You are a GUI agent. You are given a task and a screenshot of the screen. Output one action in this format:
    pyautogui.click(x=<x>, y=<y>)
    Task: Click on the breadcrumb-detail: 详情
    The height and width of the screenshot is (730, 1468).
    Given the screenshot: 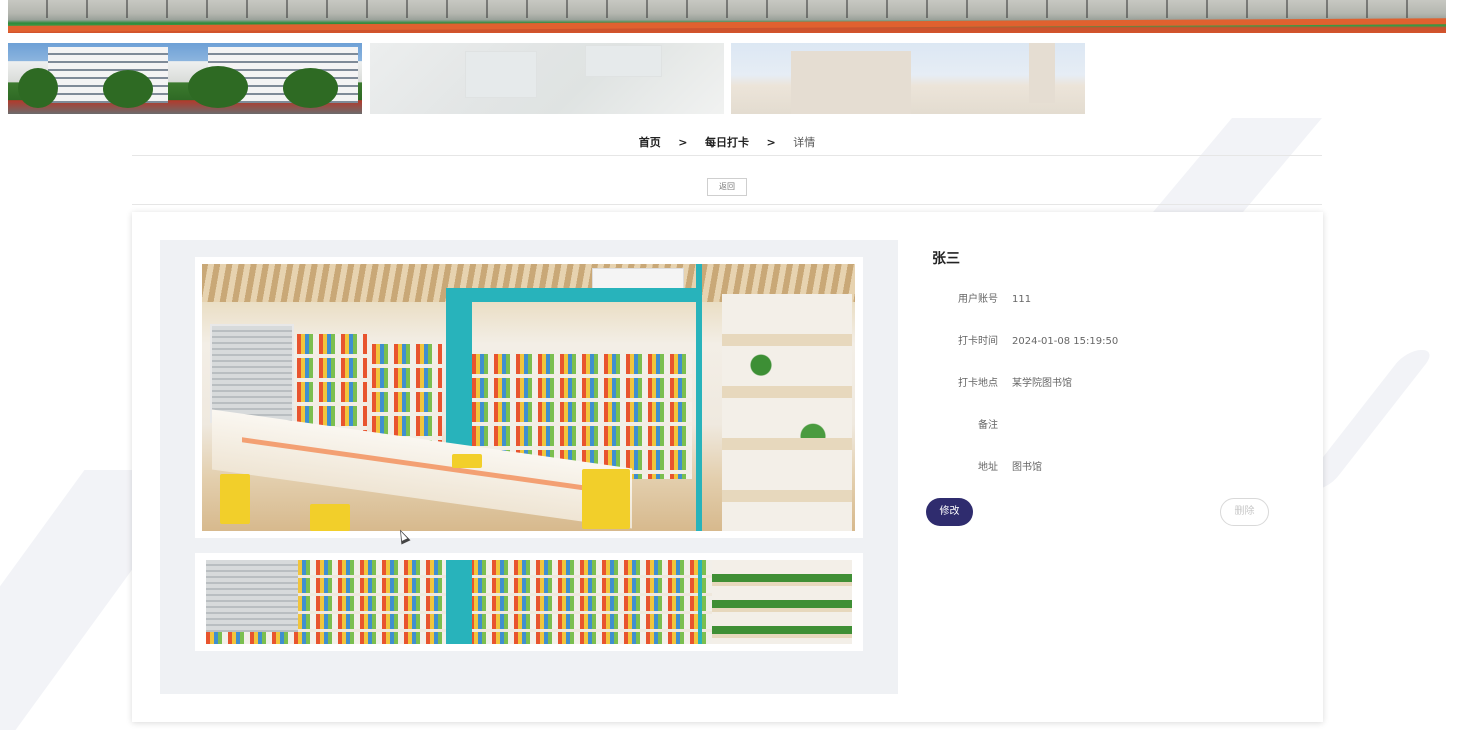 What is the action you would take?
    pyautogui.click(x=804, y=142)
    